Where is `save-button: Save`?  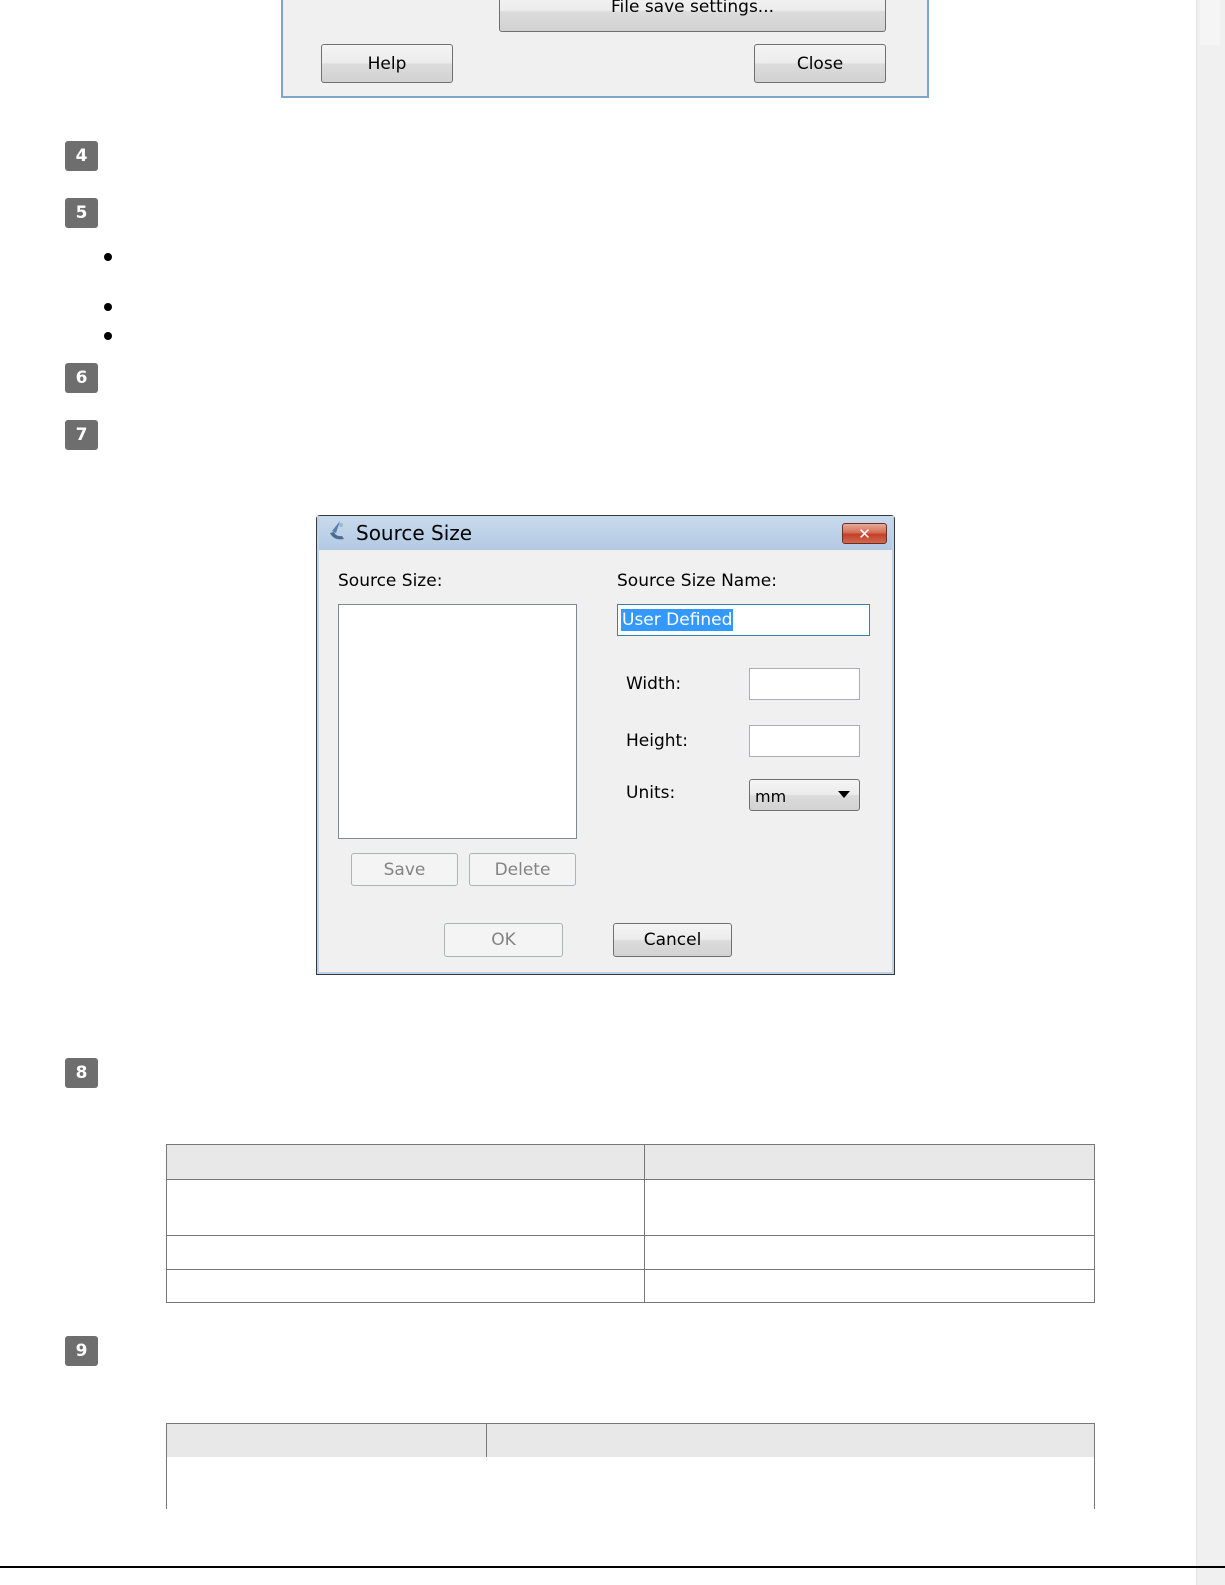
save-button: Save is located at coordinates (404, 869).